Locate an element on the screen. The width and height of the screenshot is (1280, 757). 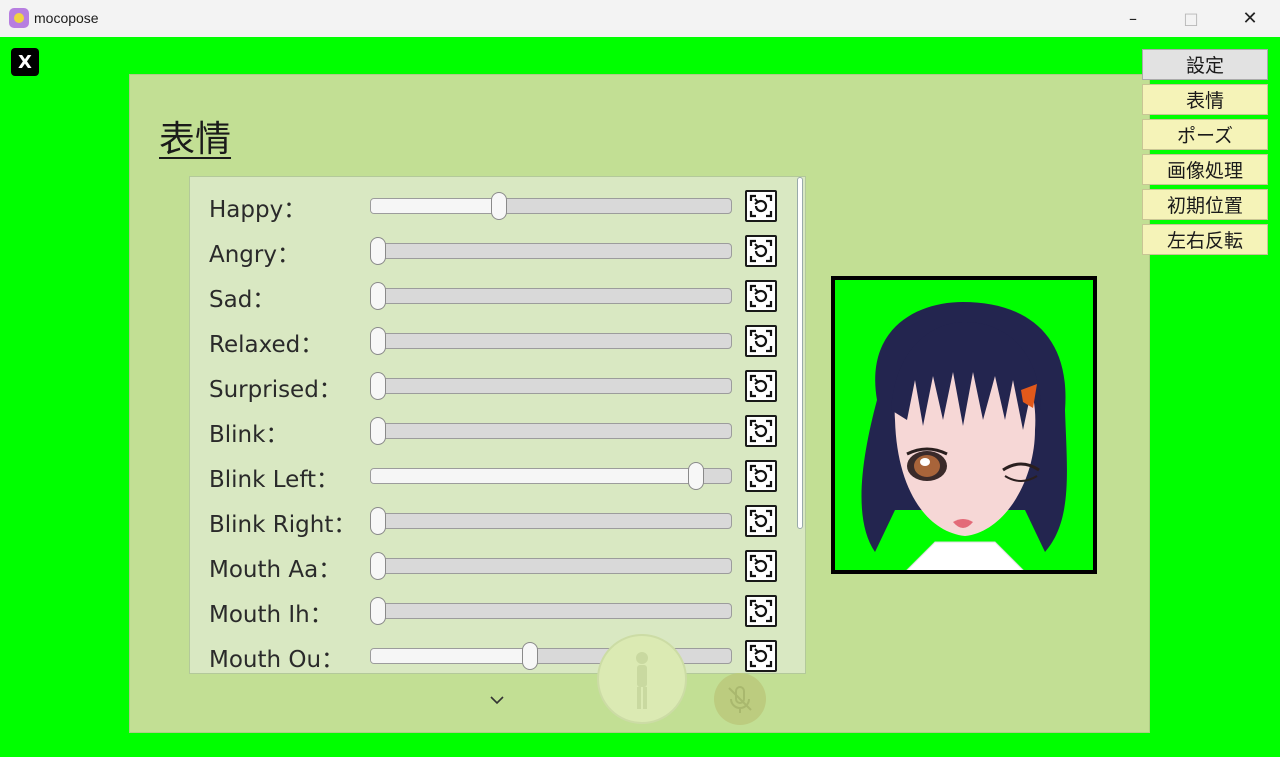
mic-off-icon is located at coordinates (740, 699).